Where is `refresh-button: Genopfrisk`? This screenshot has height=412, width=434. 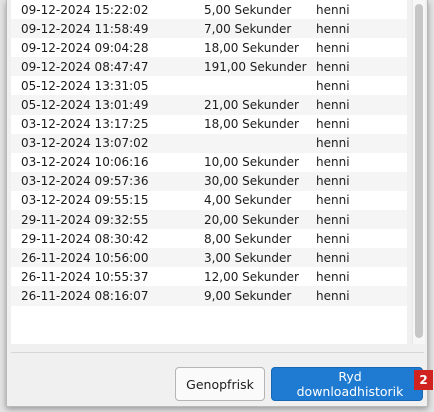
refresh-button: Genopfrisk is located at coordinates (220, 384).